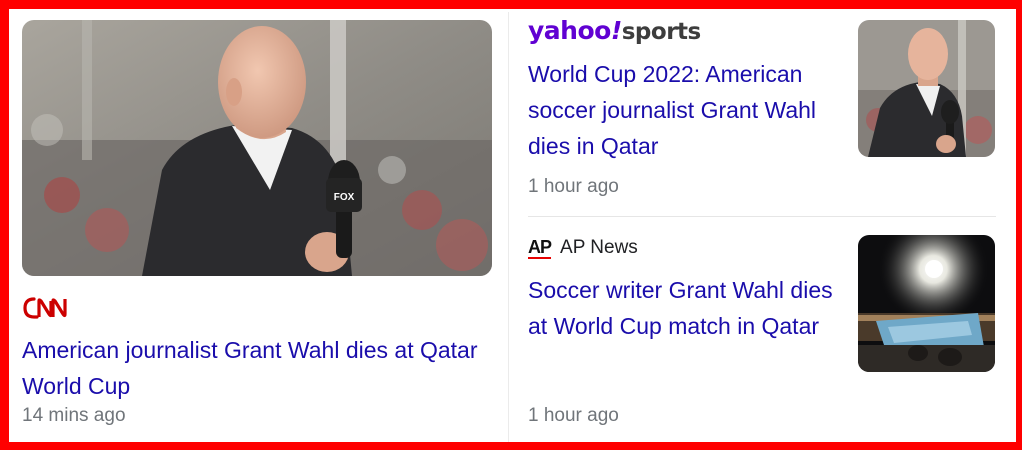 The width and height of the screenshot is (1022, 450). I want to click on yahoo-sports-logo: yahoo!sports, so click(614, 30).